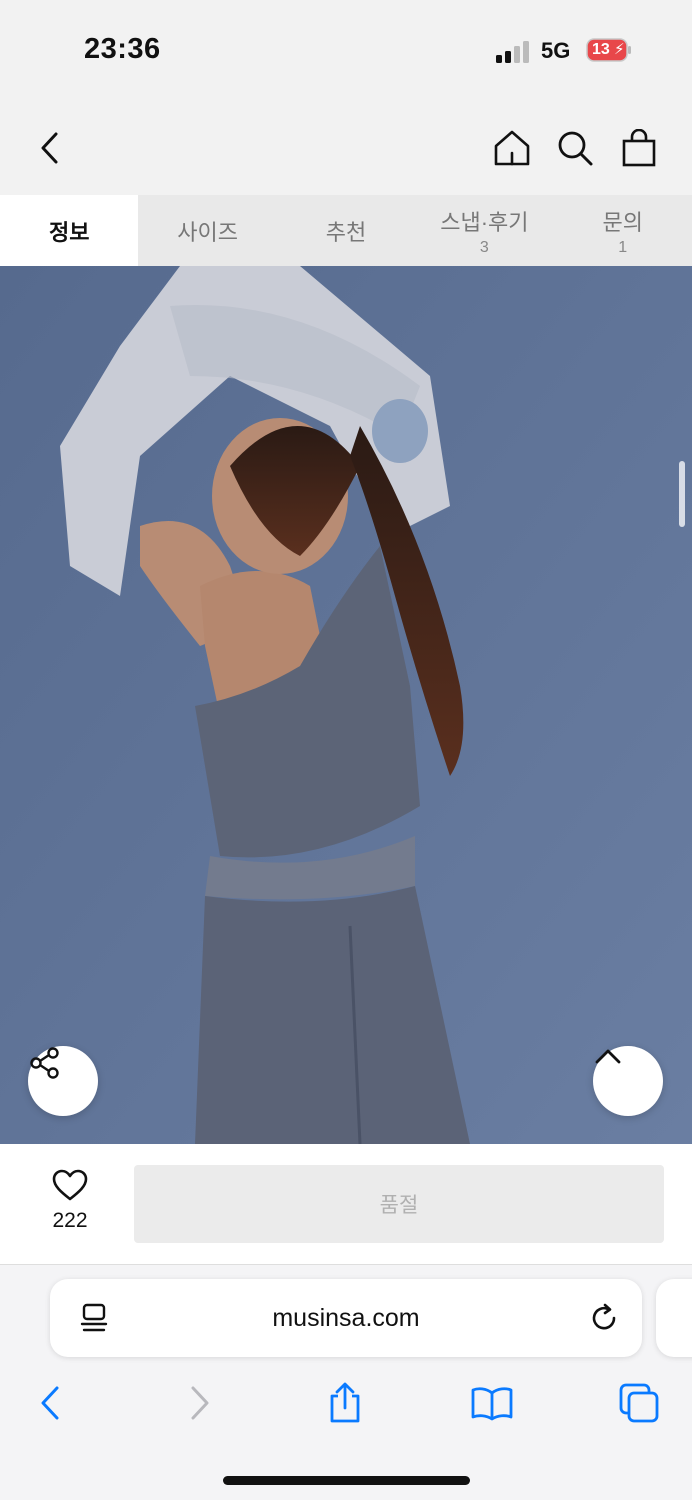 This screenshot has width=692, height=1500. I want to click on sold-out-button: 품절, so click(399, 1204).